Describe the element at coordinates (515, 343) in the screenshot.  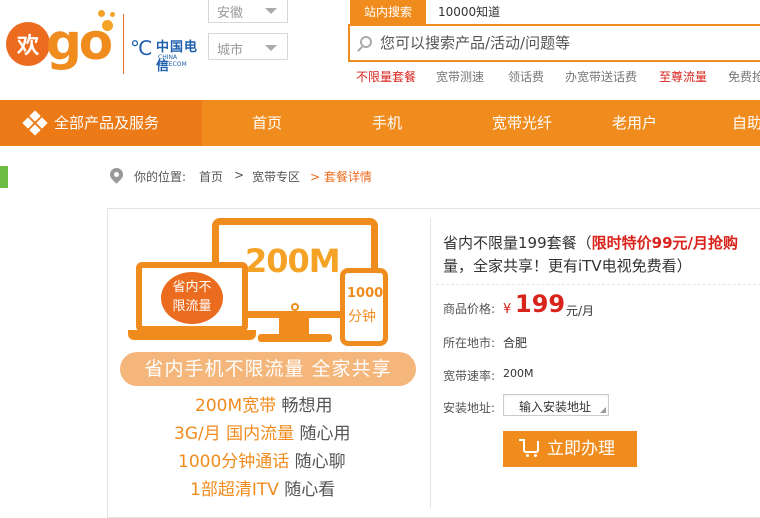
I see `city-value: 合肥` at that location.